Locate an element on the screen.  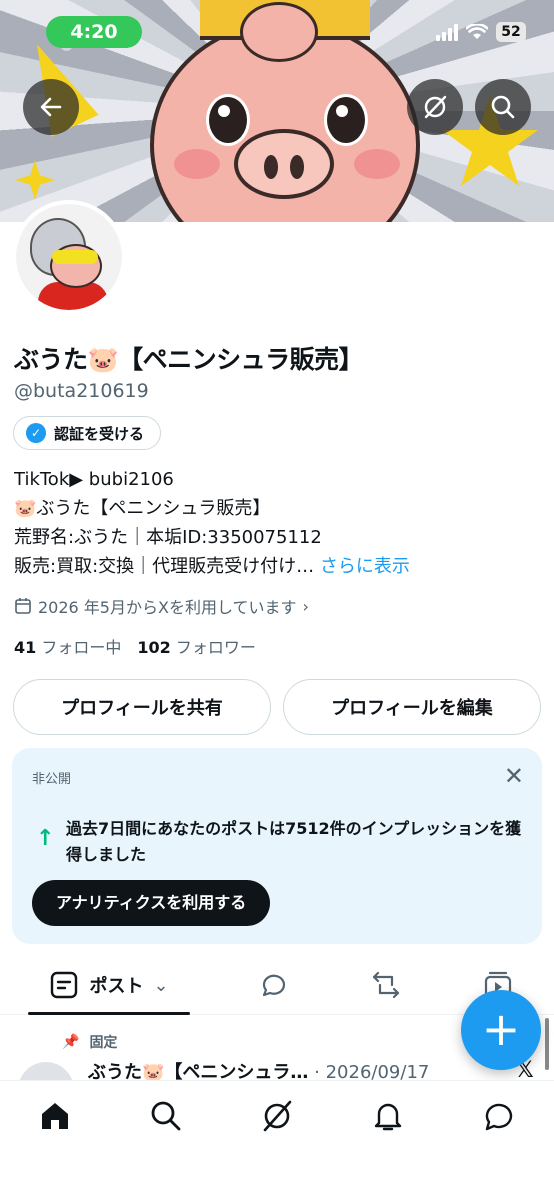
following-link: 41 フォロー中 is located at coordinates (67, 646).